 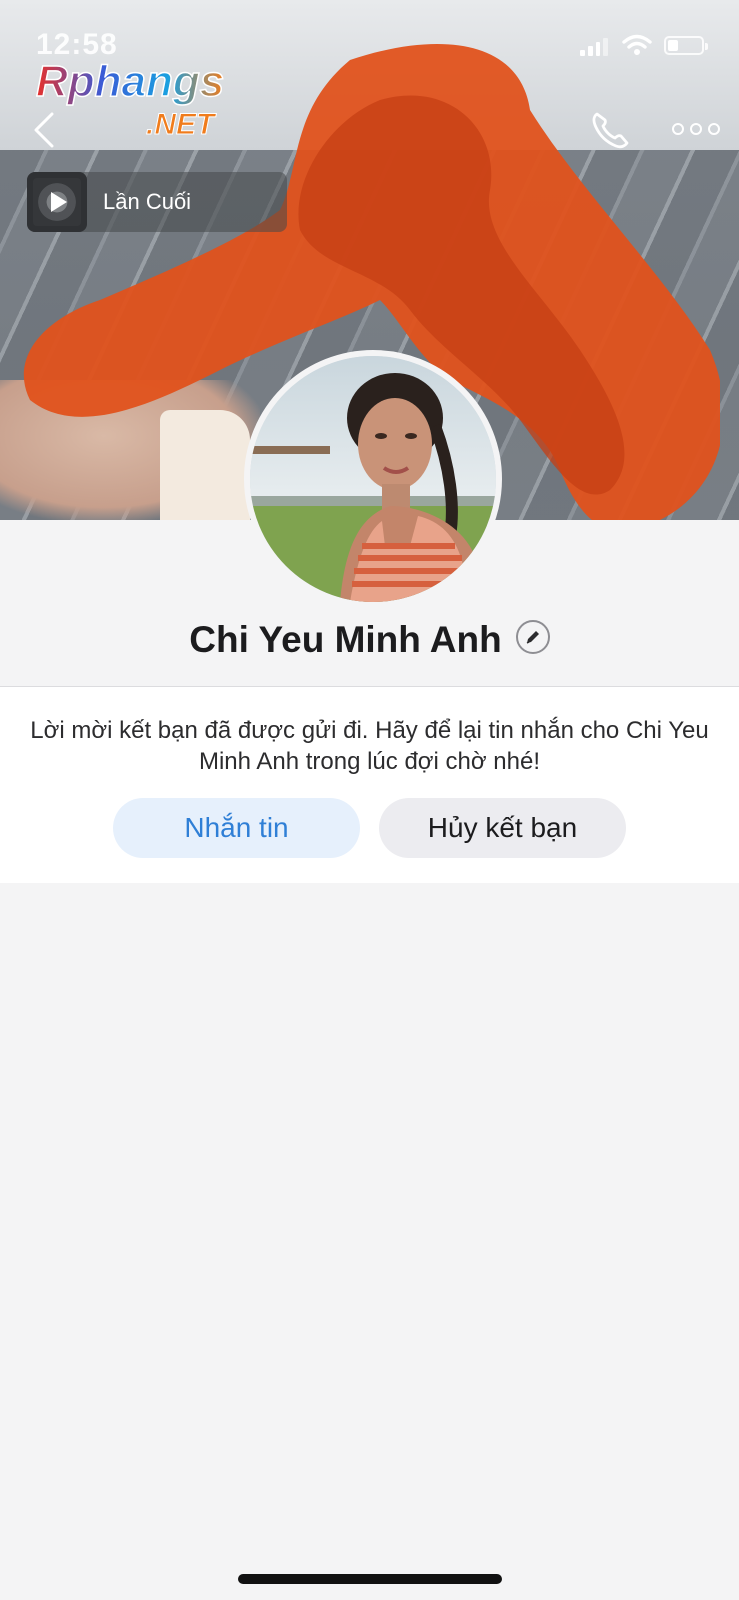 I want to click on play-icon, so click(x=59, y=202).